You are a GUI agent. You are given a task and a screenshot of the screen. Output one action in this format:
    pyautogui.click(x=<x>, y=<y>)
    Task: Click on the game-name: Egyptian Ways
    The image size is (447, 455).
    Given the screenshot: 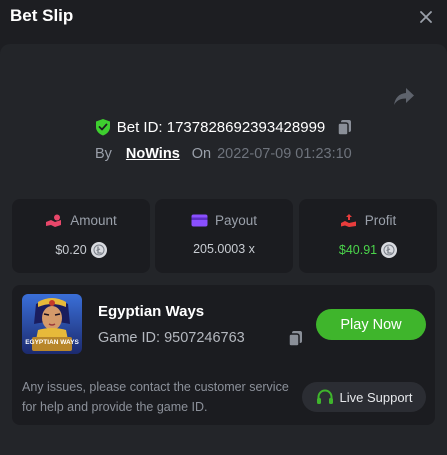 What is the action you would take?
    pyautogui.click(x=151, y=311)
    